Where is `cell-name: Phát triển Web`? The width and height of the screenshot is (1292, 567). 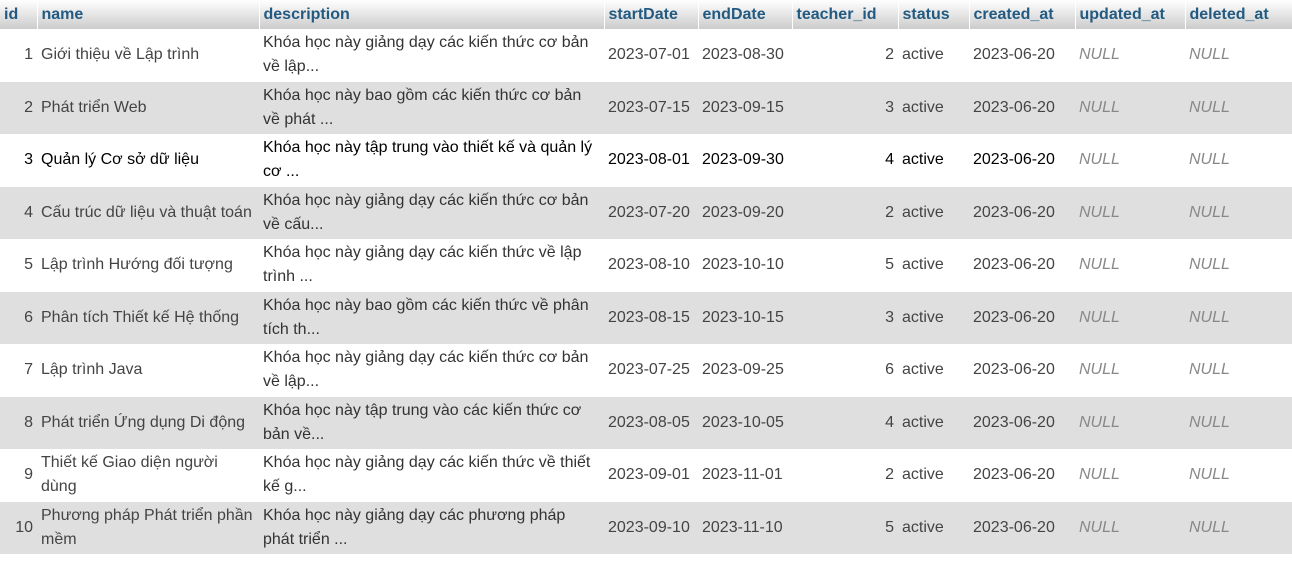
cell-name: Phát triển Web is located at coordinates (148, 107).